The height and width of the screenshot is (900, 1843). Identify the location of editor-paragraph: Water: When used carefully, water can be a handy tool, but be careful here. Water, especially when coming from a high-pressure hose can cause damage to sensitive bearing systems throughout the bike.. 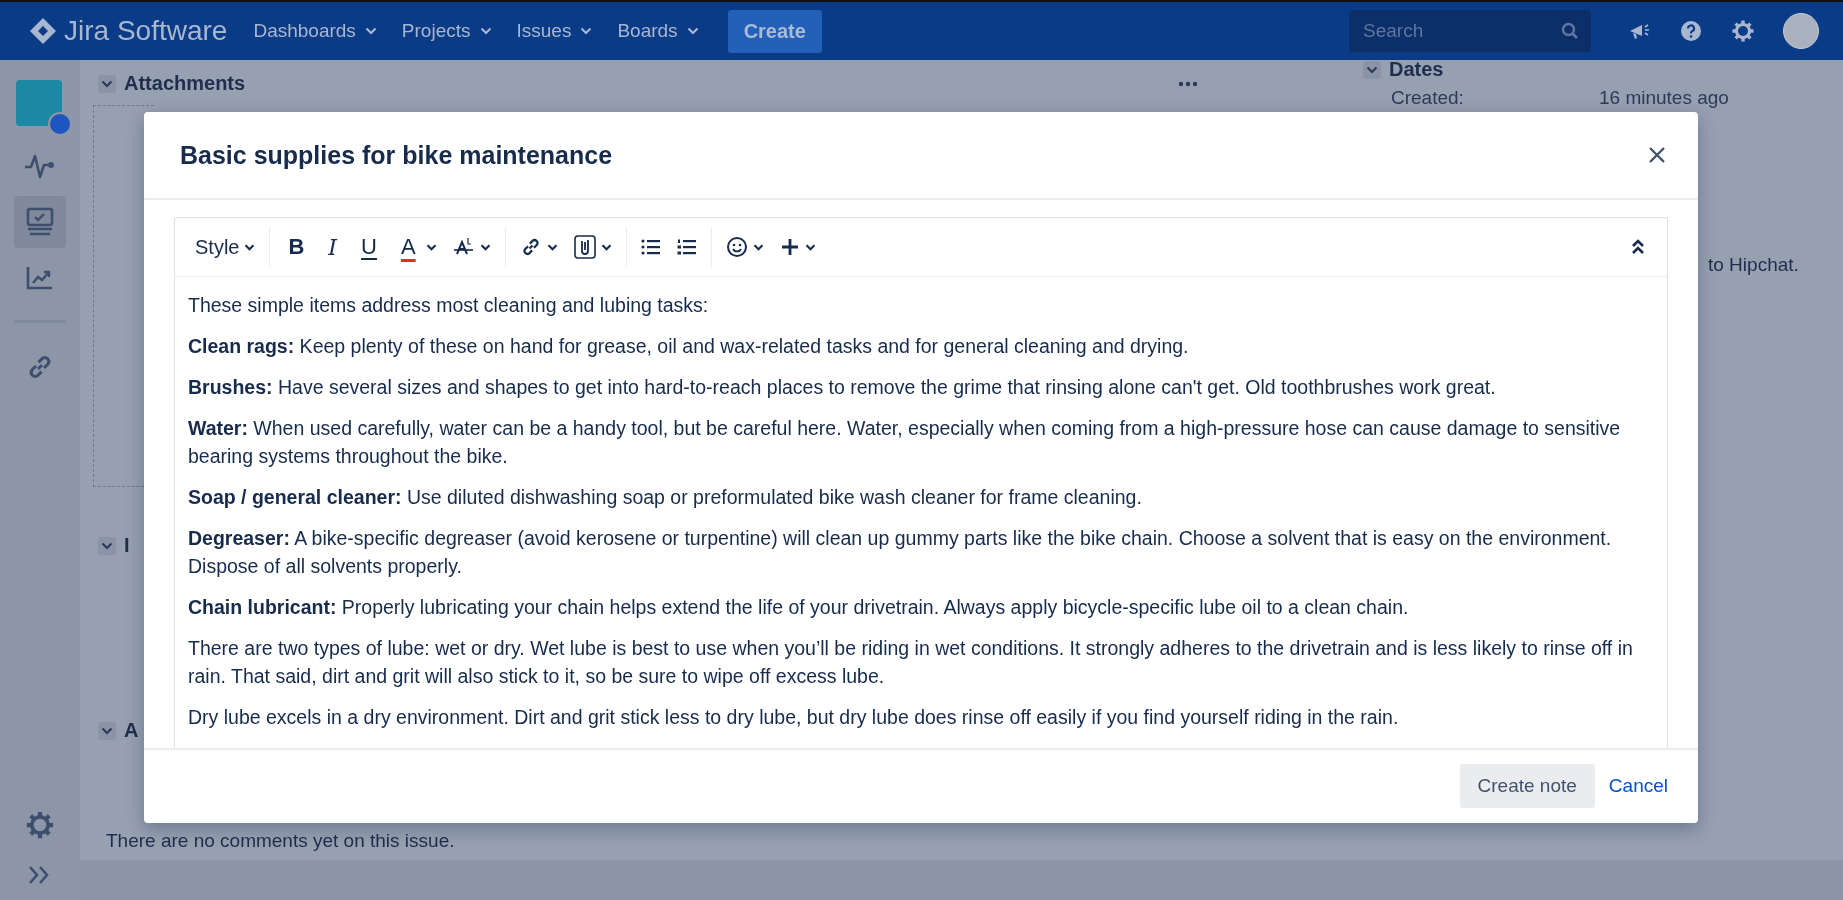
(905, 442).